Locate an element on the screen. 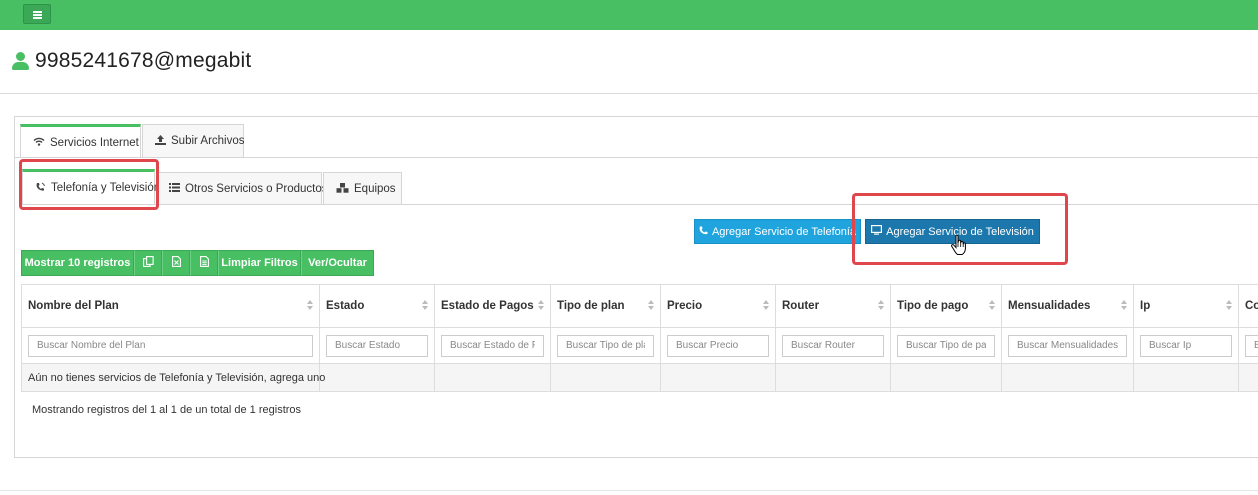  column-label: Router is located at coordinates (801, 306).